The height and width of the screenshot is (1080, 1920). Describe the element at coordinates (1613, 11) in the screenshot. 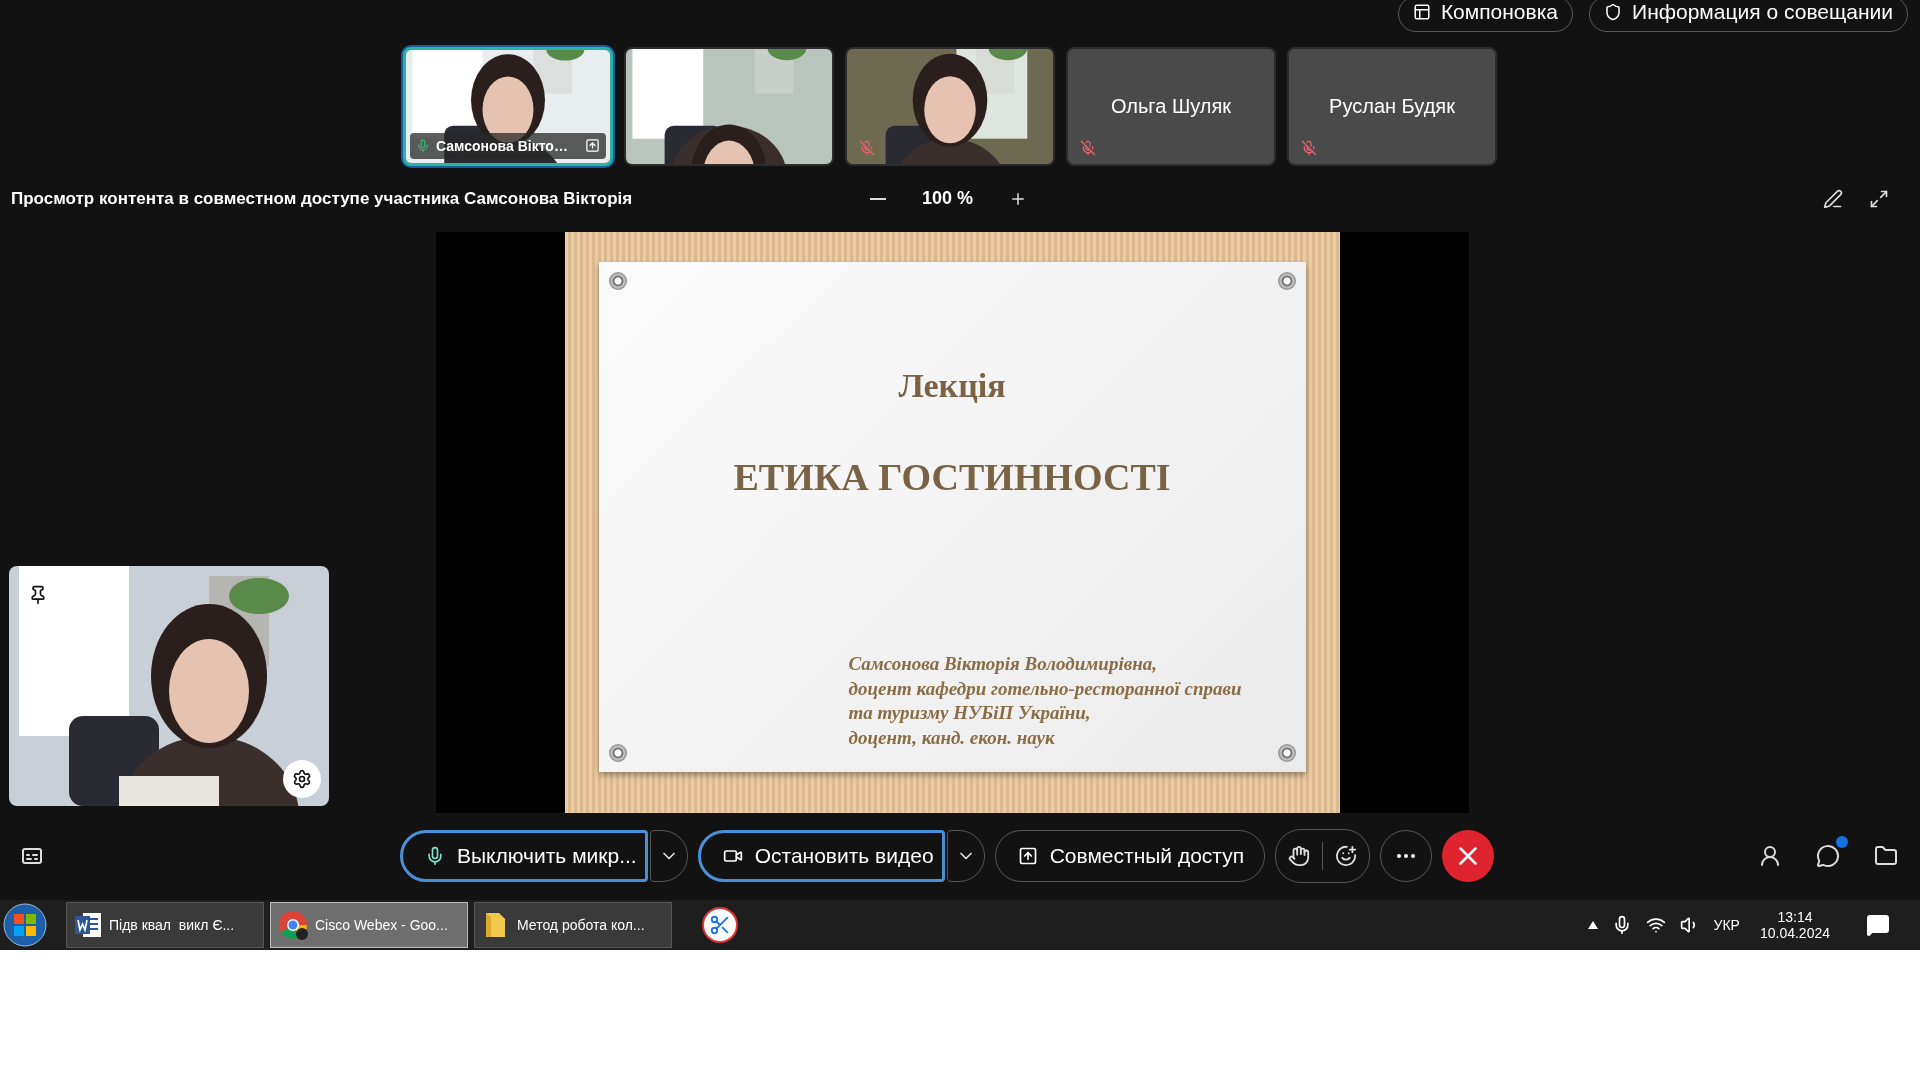

I see `shield-icon` at that location.